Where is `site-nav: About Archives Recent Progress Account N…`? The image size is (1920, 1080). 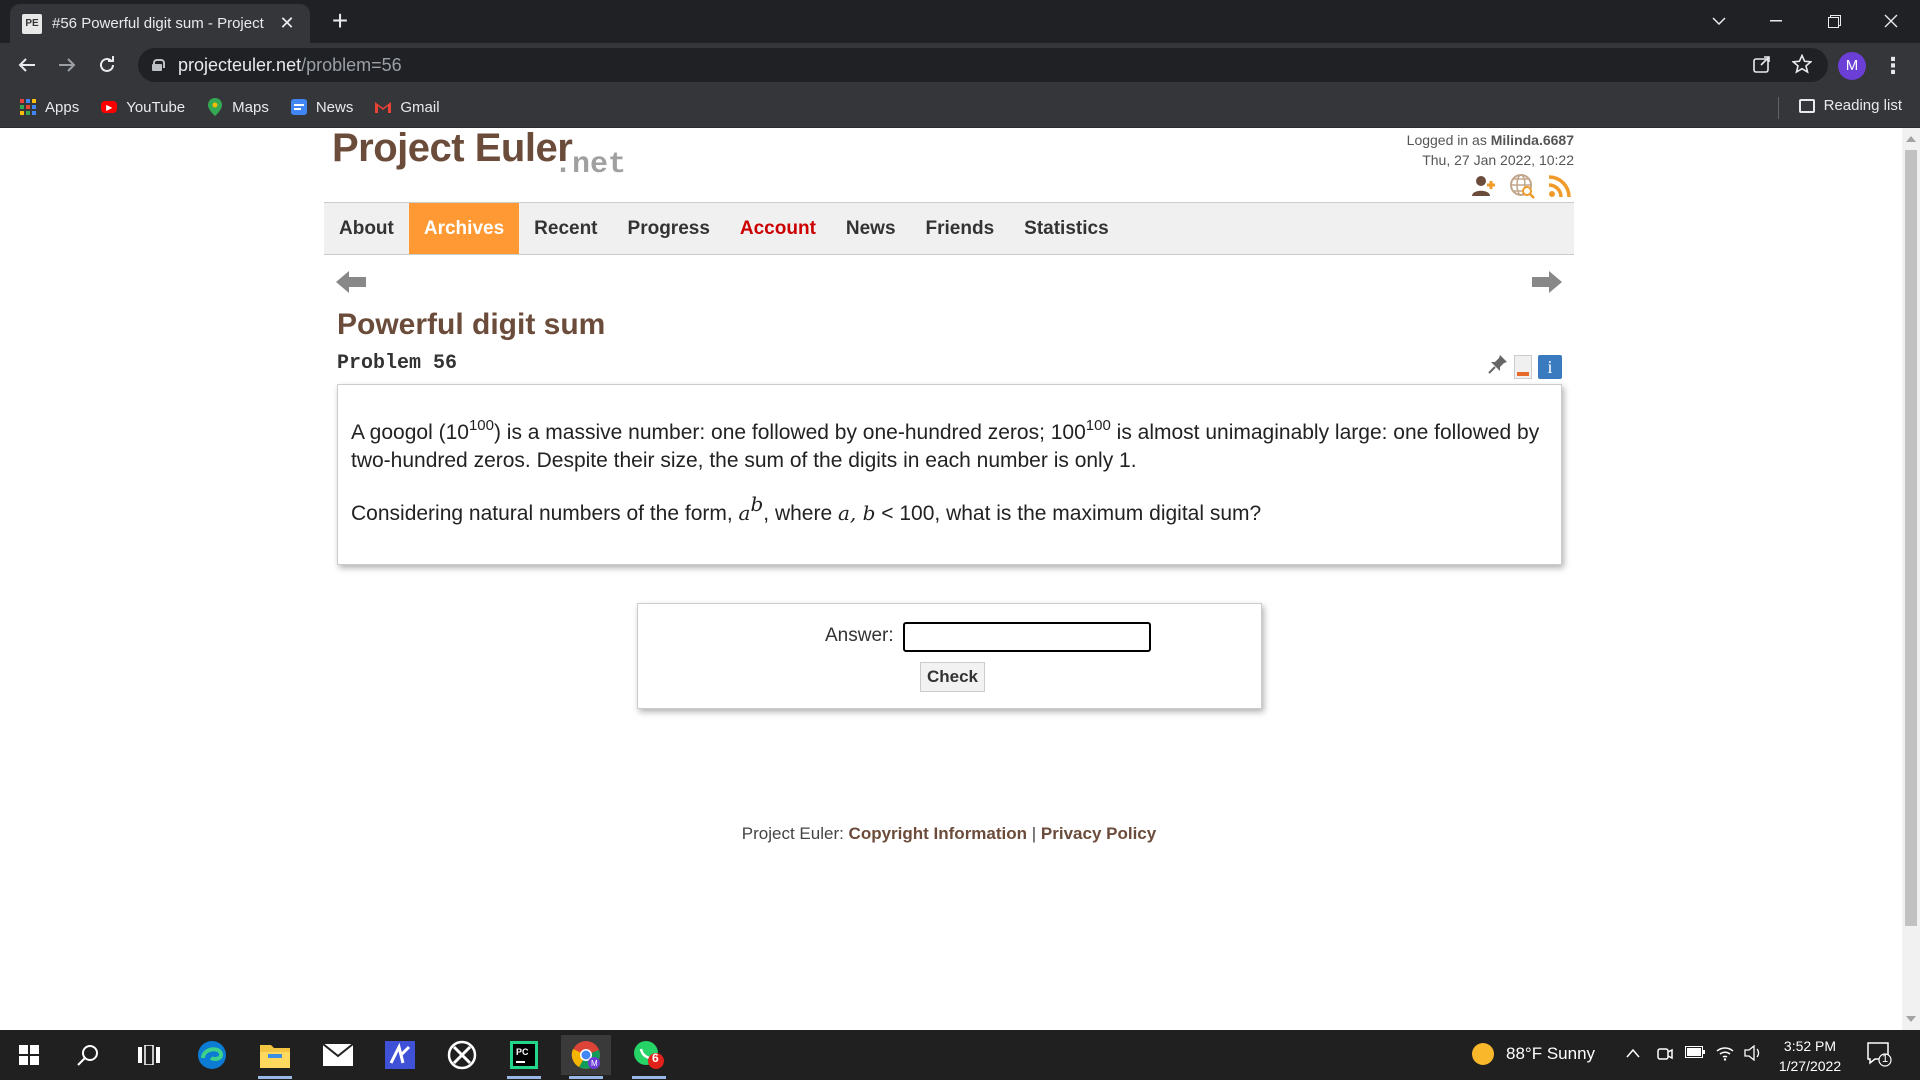
site-nav: About Archives Recent Progress Account N… is located at coordinates (949, 228).